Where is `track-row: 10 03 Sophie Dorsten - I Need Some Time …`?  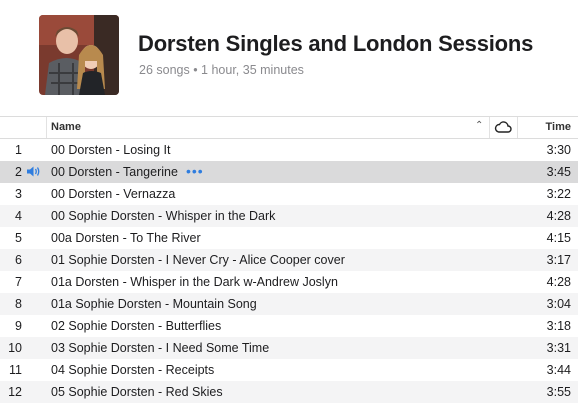 track-row: 10 03 Sophie Dorsten - I Need Some Time … is located at coordinates (289, 348).